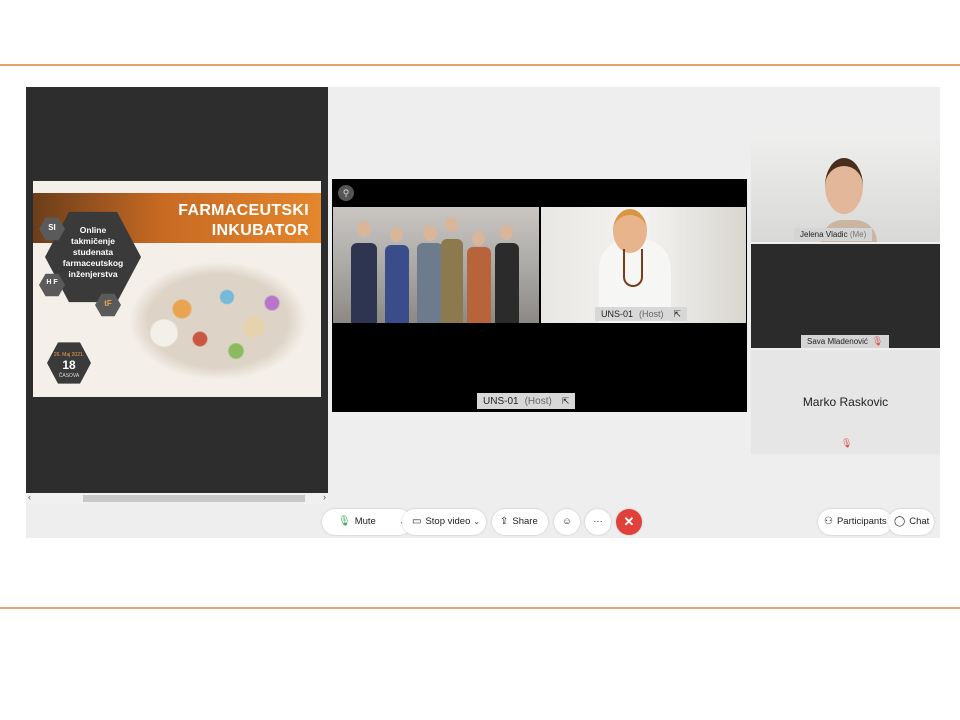 Image resolution: width=960 pixels, height=720 pixels. I want to click on smiley-icon: ☺, so click(567, 521).